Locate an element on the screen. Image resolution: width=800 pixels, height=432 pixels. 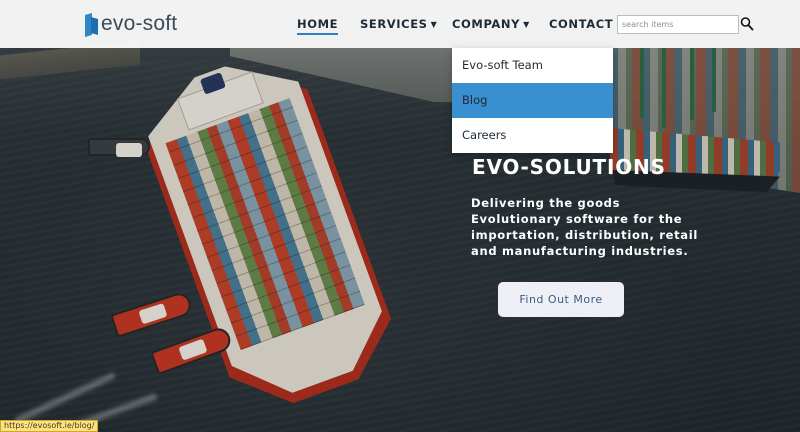
site-header: evo-soft HOME SERVICES ▼ COMPANY ▼ CONTACT is located at coordinates (400, 24).